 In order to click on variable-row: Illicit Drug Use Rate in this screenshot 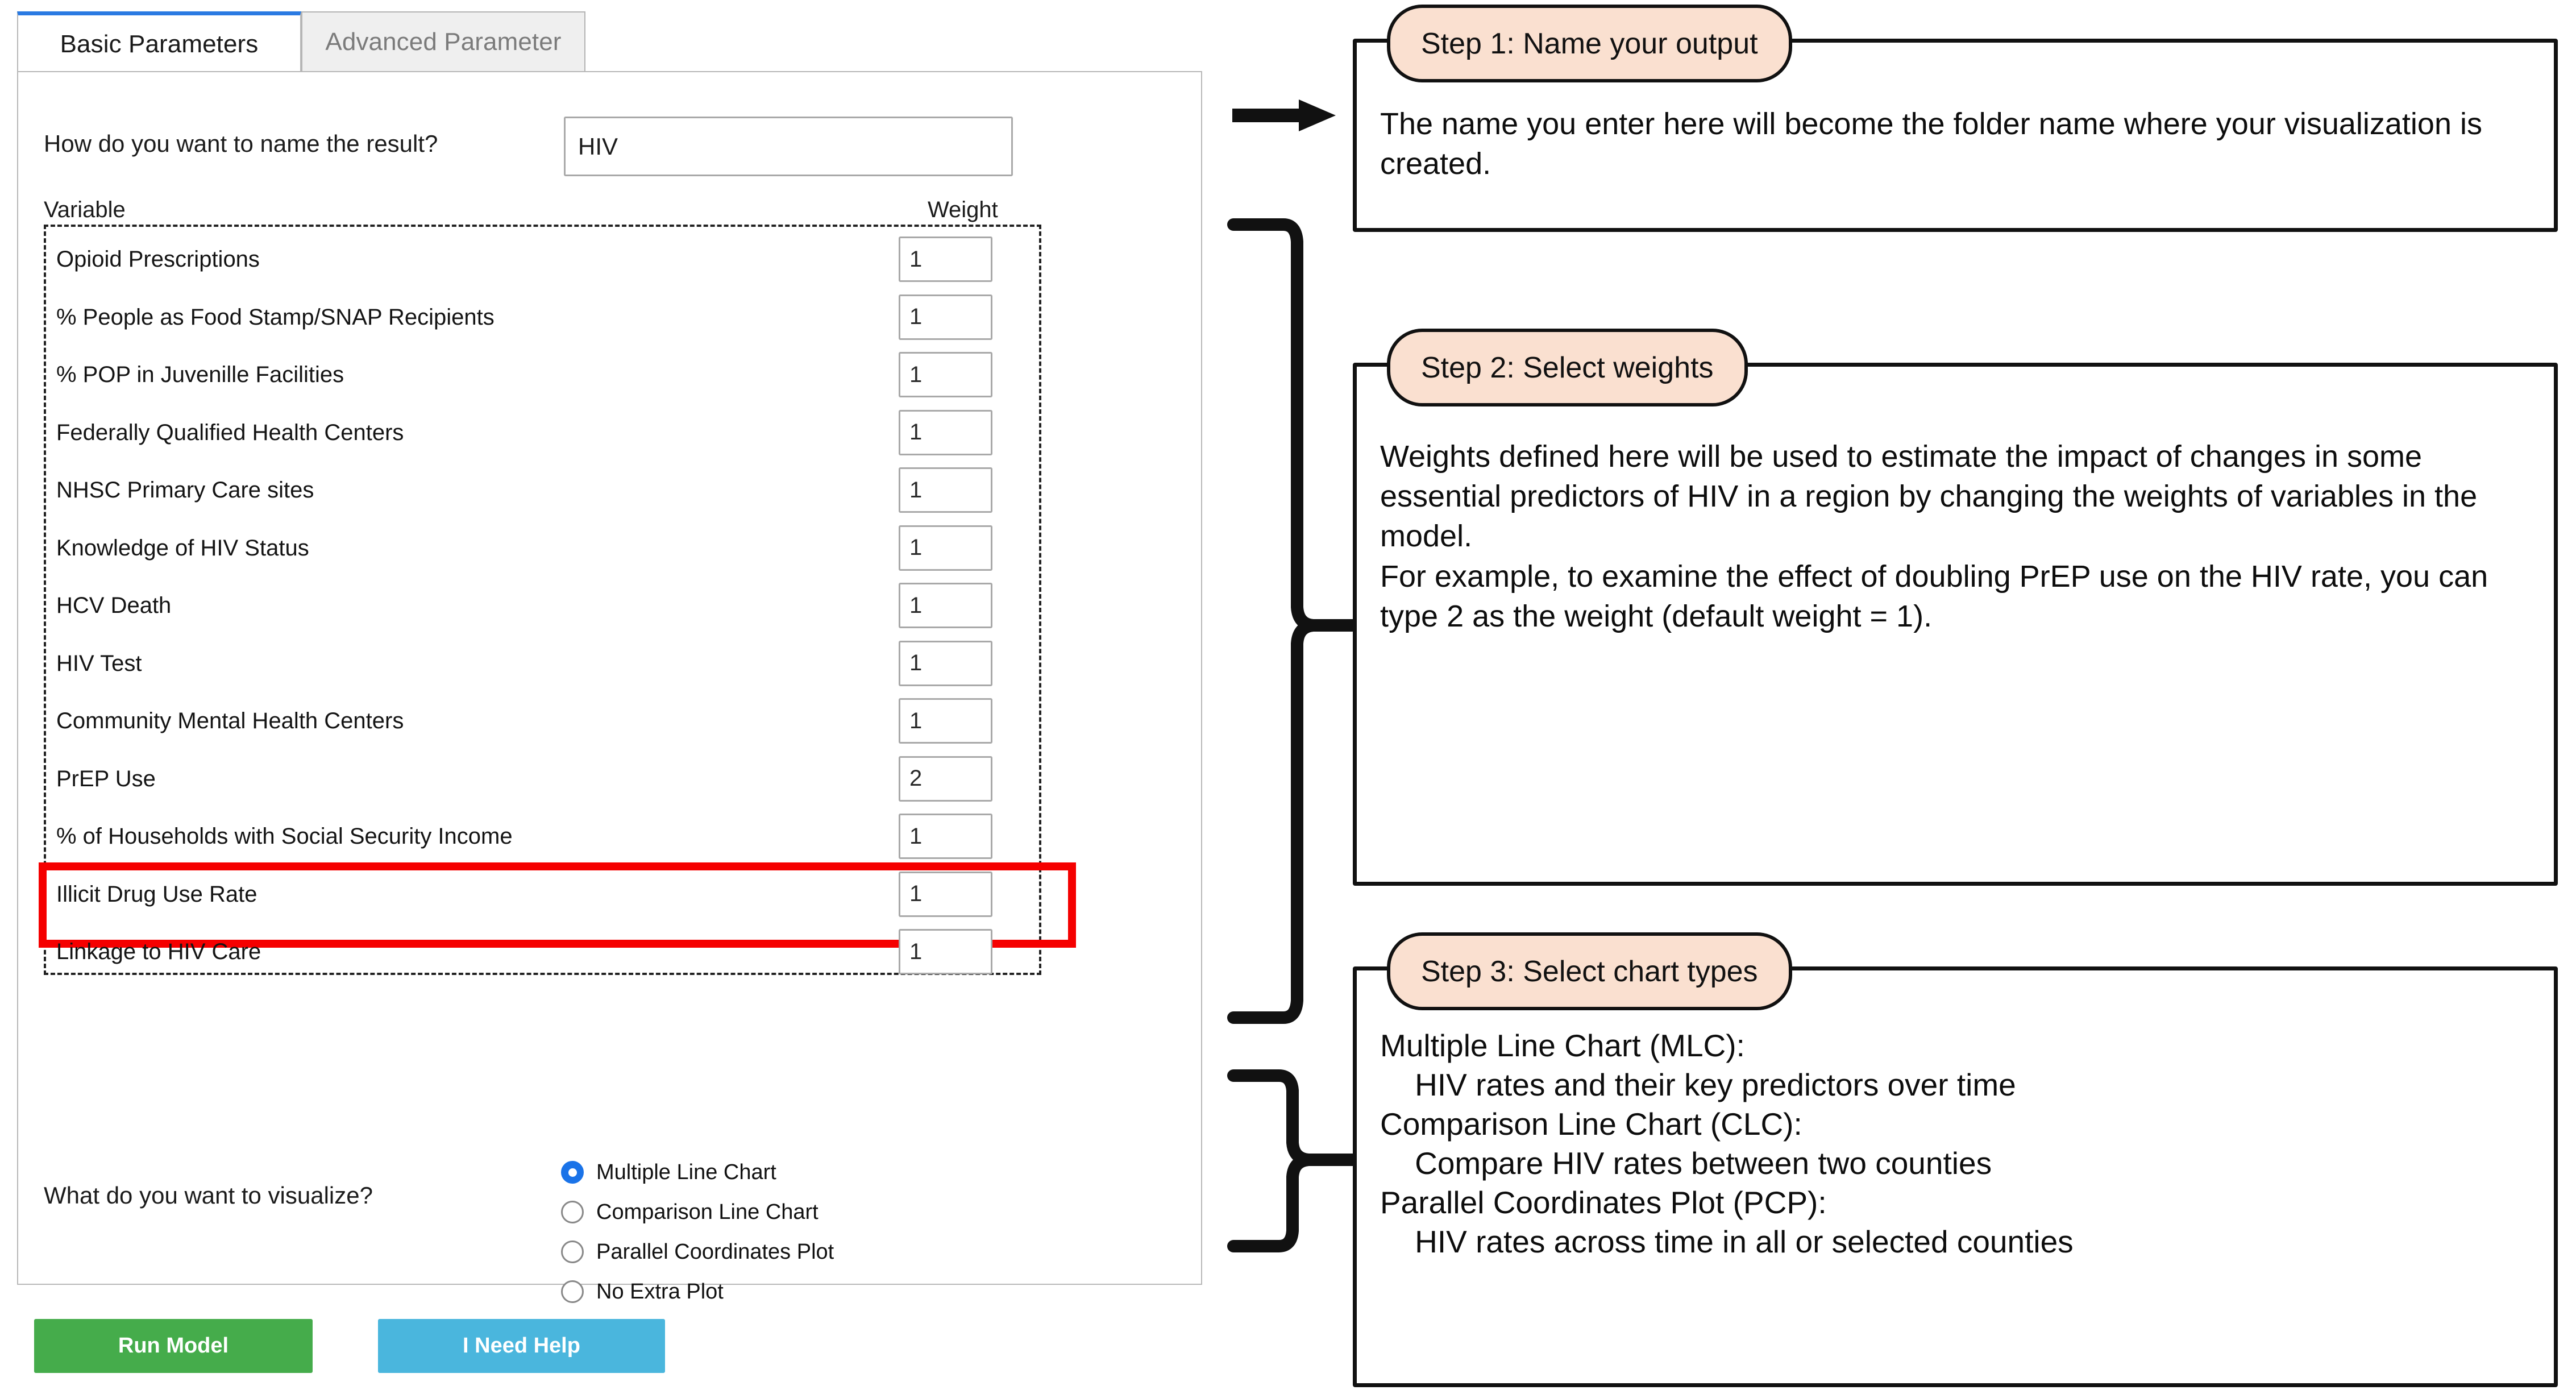, I will do `click(545, 895)`.